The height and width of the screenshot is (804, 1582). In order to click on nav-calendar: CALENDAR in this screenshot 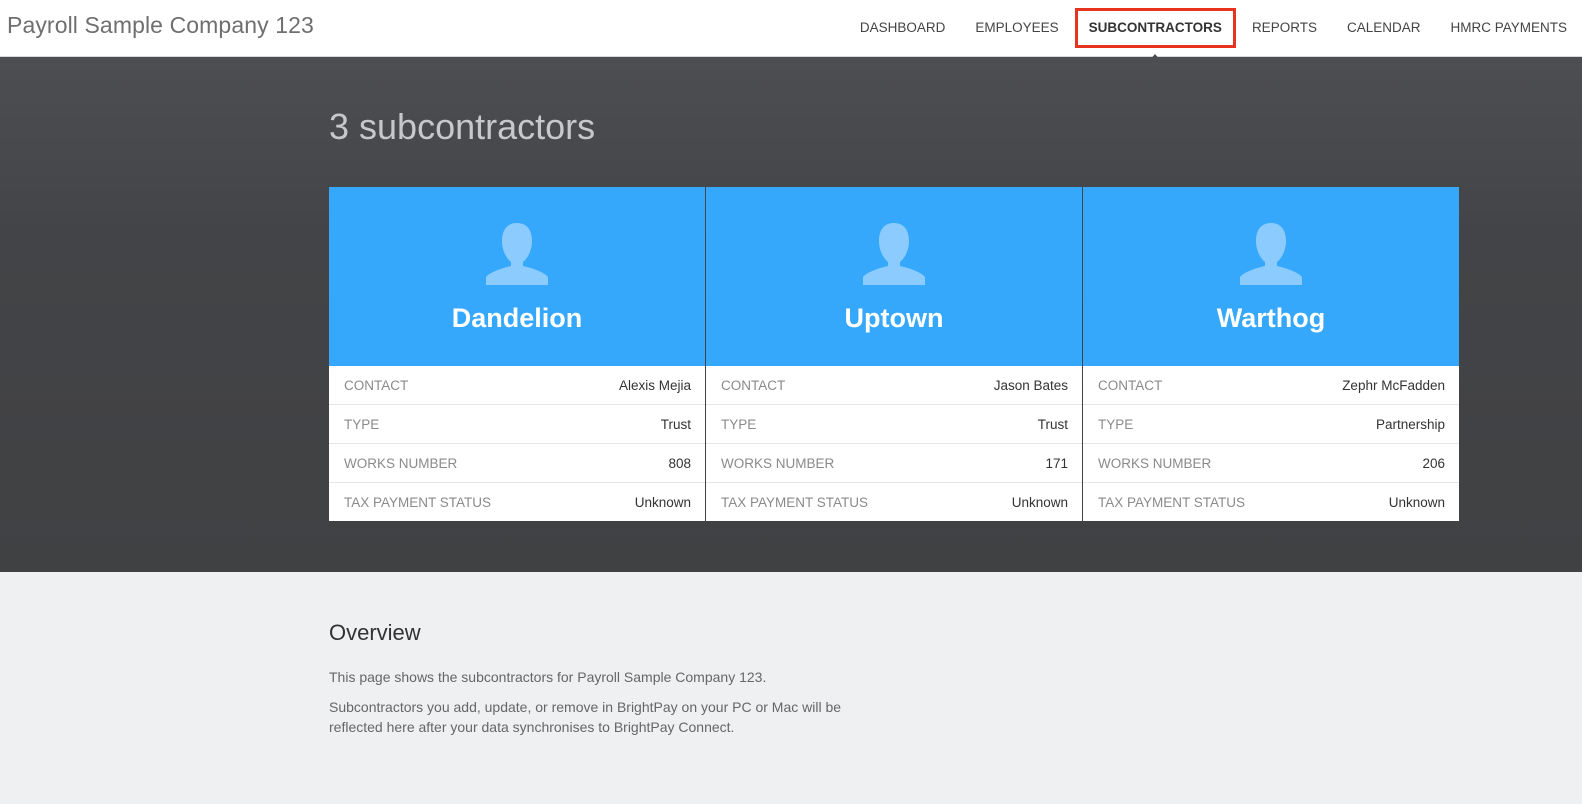, I will do `click(1384, 28)`.